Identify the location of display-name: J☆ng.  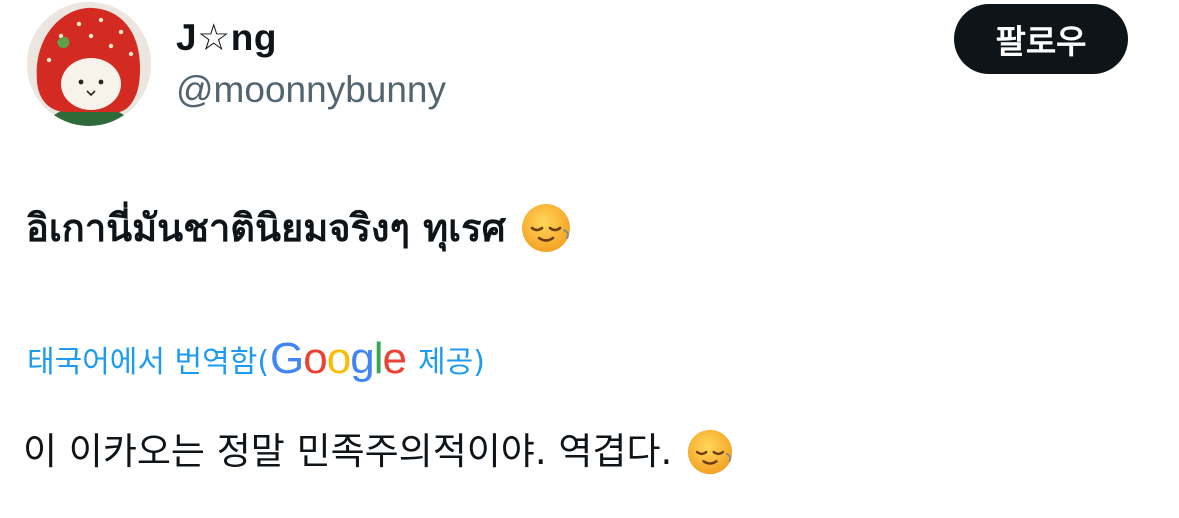
(226, 38).